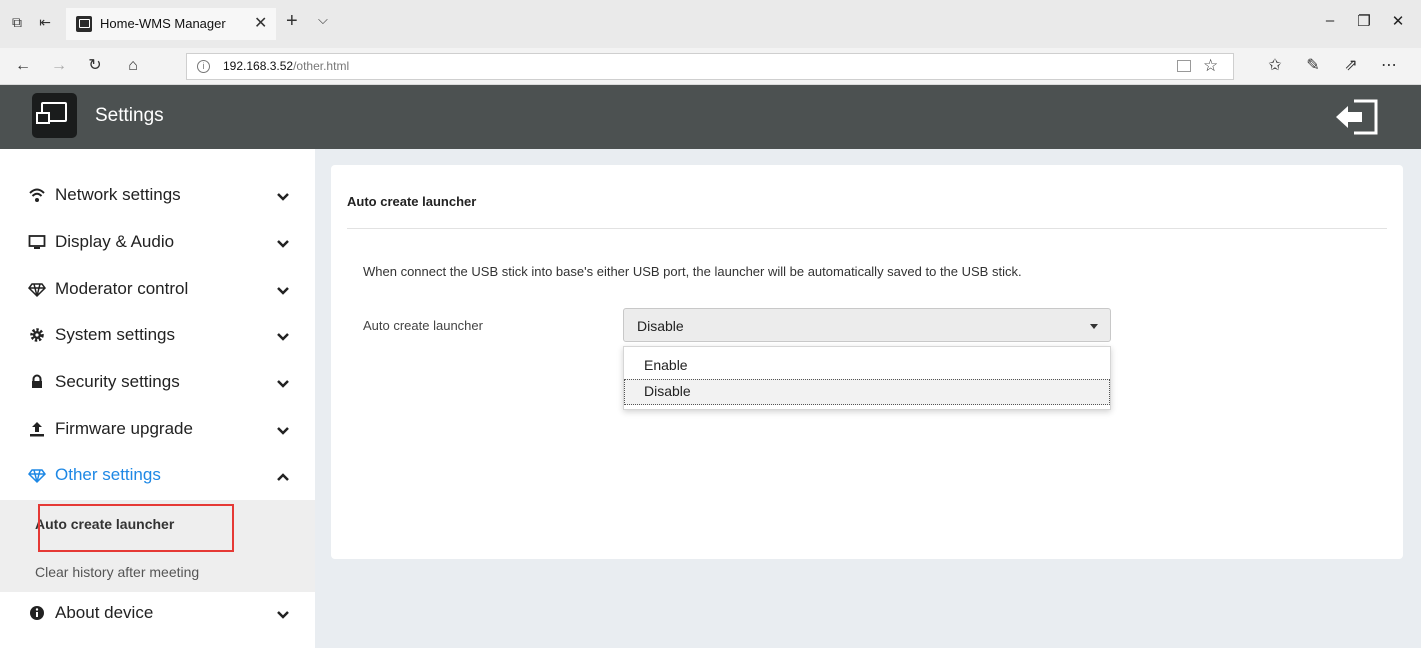 This screenshot has height=648, width=1421. Describe the element at coordinates (710, 24) in the screenshot. I see `browser-tab-bar: ⧉ ⇤ Home-WMS Manager ✕ + ⌵ – ❐ ✕` at that location.